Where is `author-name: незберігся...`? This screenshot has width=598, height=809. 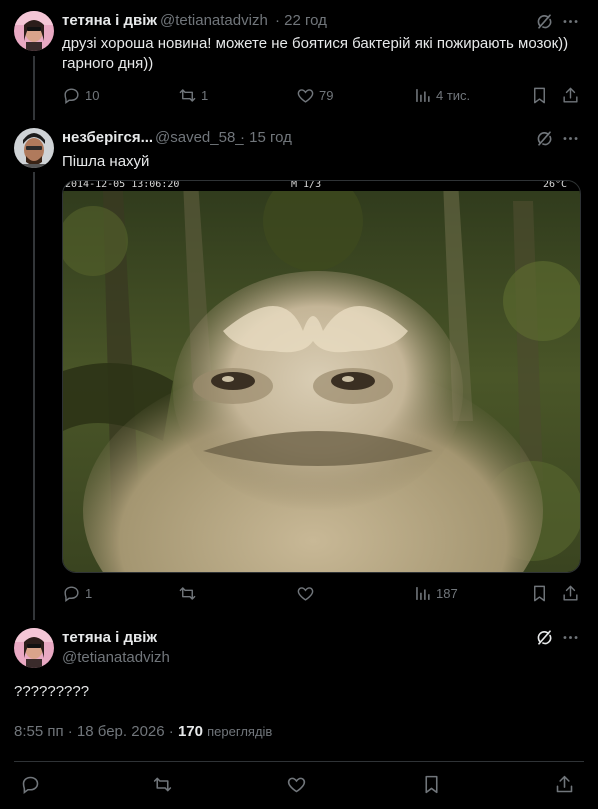 author-name: незберігся... is located at coordinates (107, 137).